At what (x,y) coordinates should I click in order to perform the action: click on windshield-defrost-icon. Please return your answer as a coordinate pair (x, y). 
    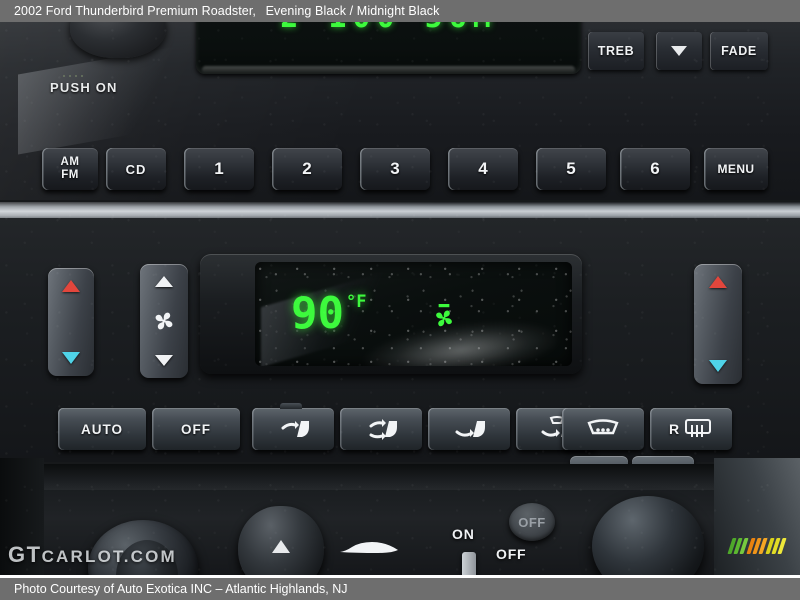
    Looking at the image, I should click on (603, 427).